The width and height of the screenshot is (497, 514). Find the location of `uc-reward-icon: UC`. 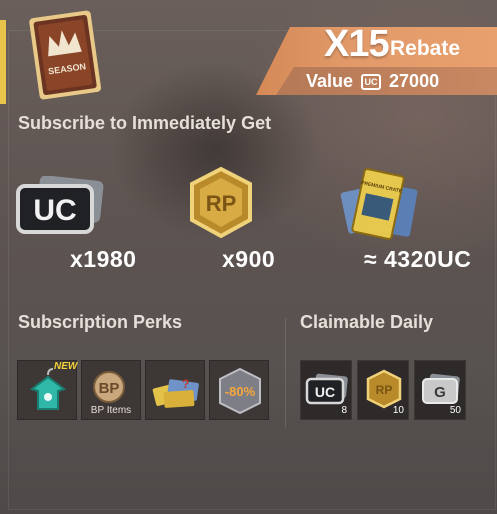

uc-reward-icon: UC is located at coordinates (60, 208).